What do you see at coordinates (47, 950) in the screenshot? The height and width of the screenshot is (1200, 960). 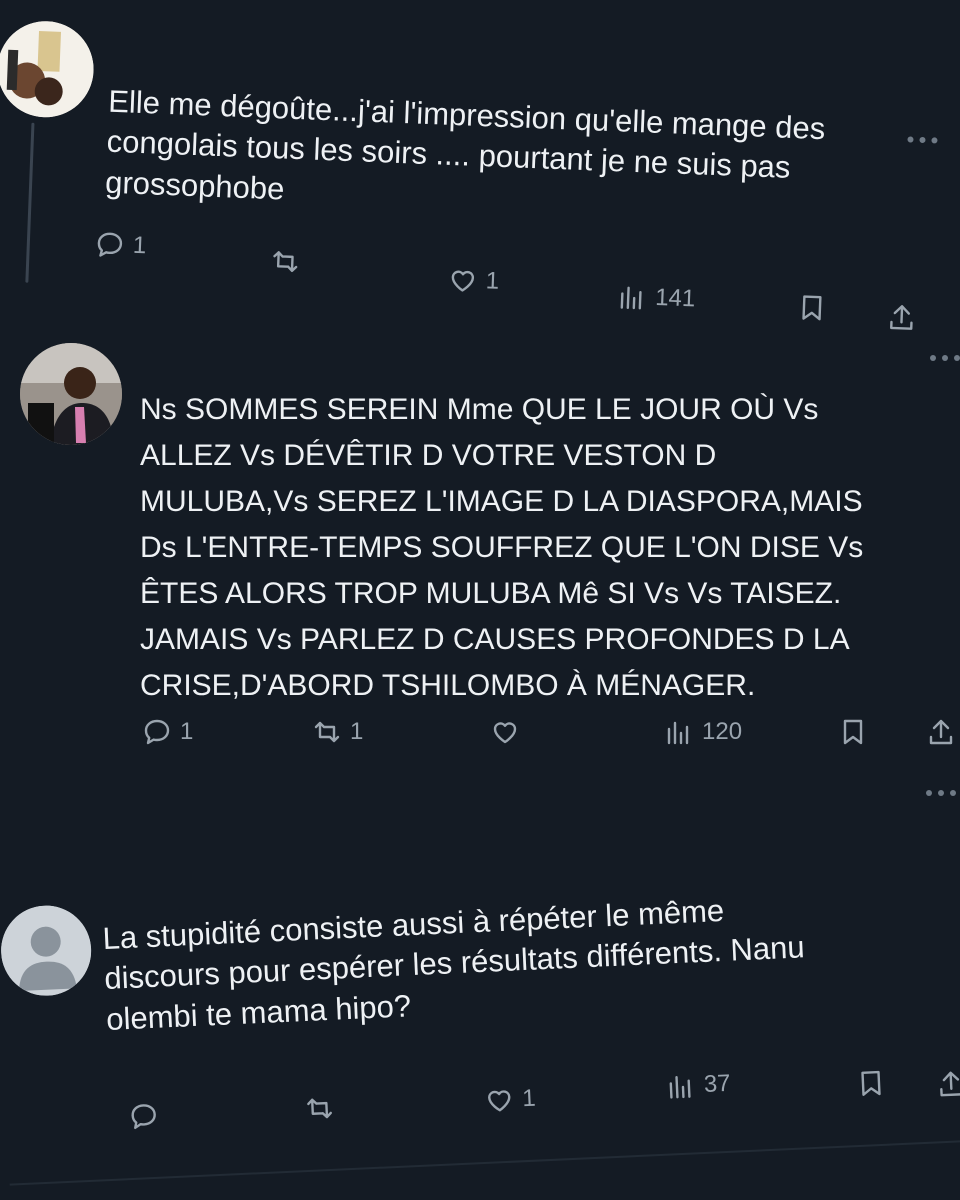 I see `default-avatar-icon` at bounding box center [47, 950].